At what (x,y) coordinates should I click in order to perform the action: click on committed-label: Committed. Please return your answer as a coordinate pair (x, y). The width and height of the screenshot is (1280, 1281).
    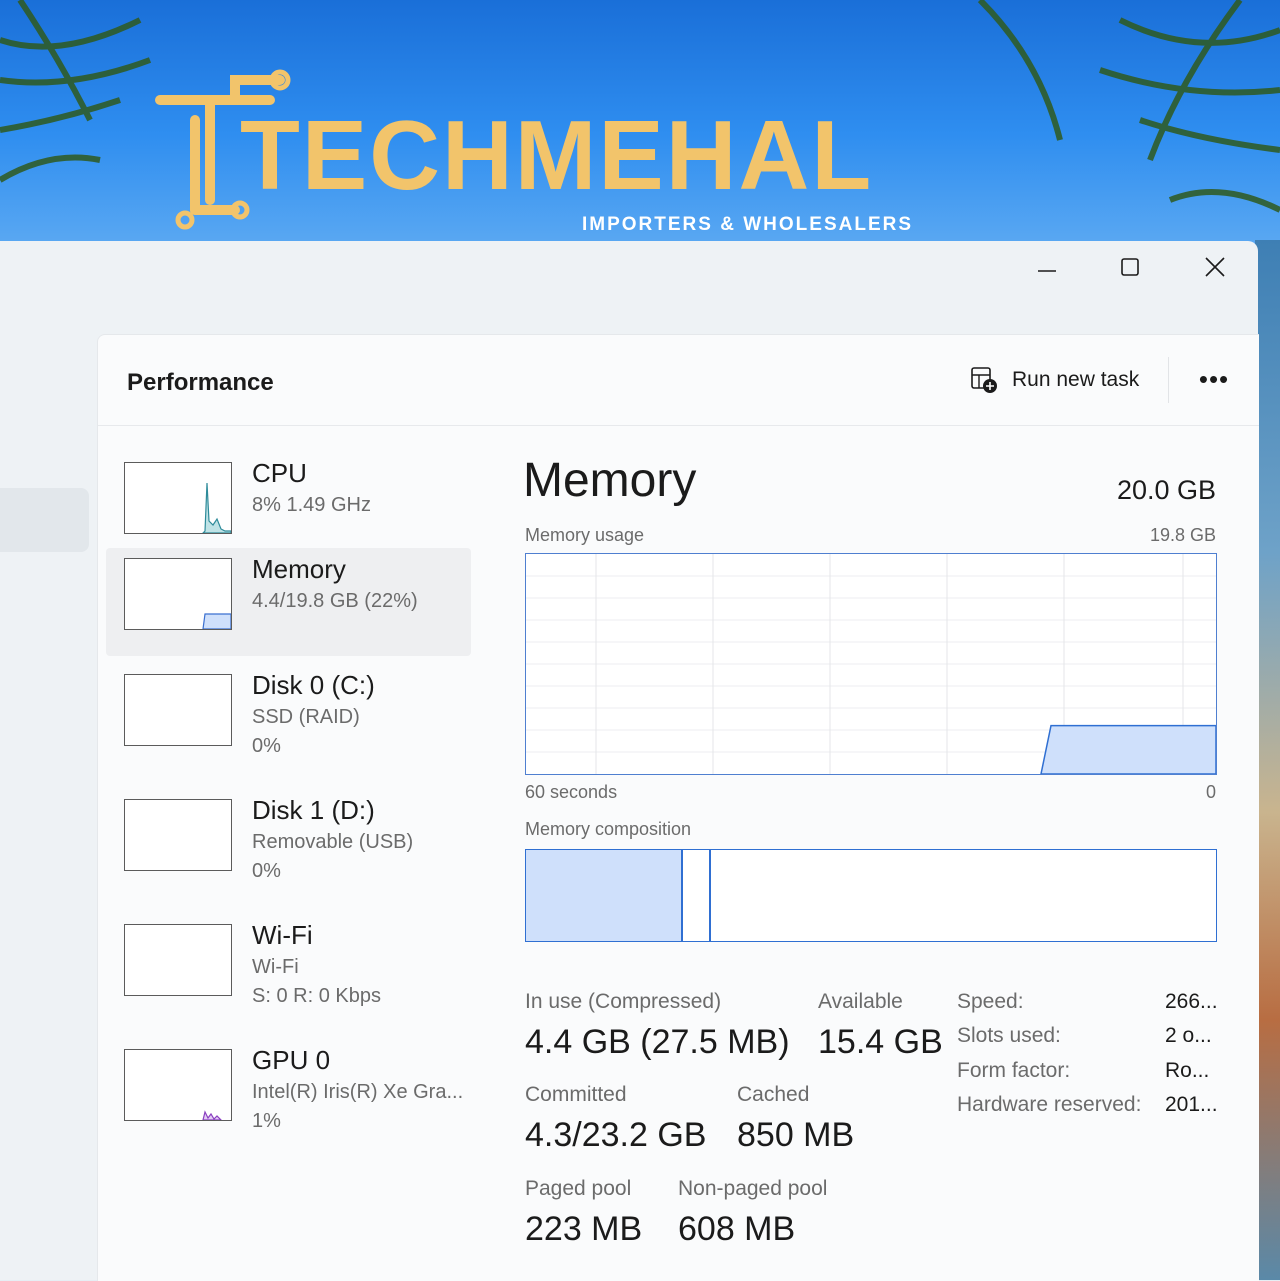
    Looking at the image, I should click on (576, 1094).